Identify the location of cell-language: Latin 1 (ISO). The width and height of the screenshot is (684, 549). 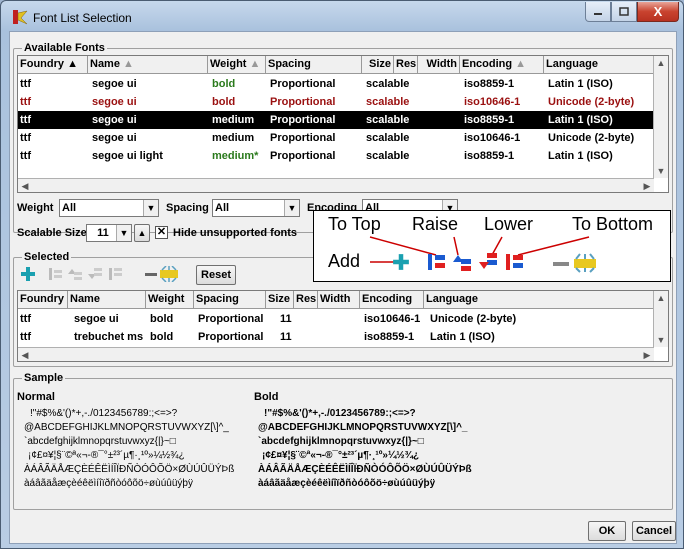
(580, 120).